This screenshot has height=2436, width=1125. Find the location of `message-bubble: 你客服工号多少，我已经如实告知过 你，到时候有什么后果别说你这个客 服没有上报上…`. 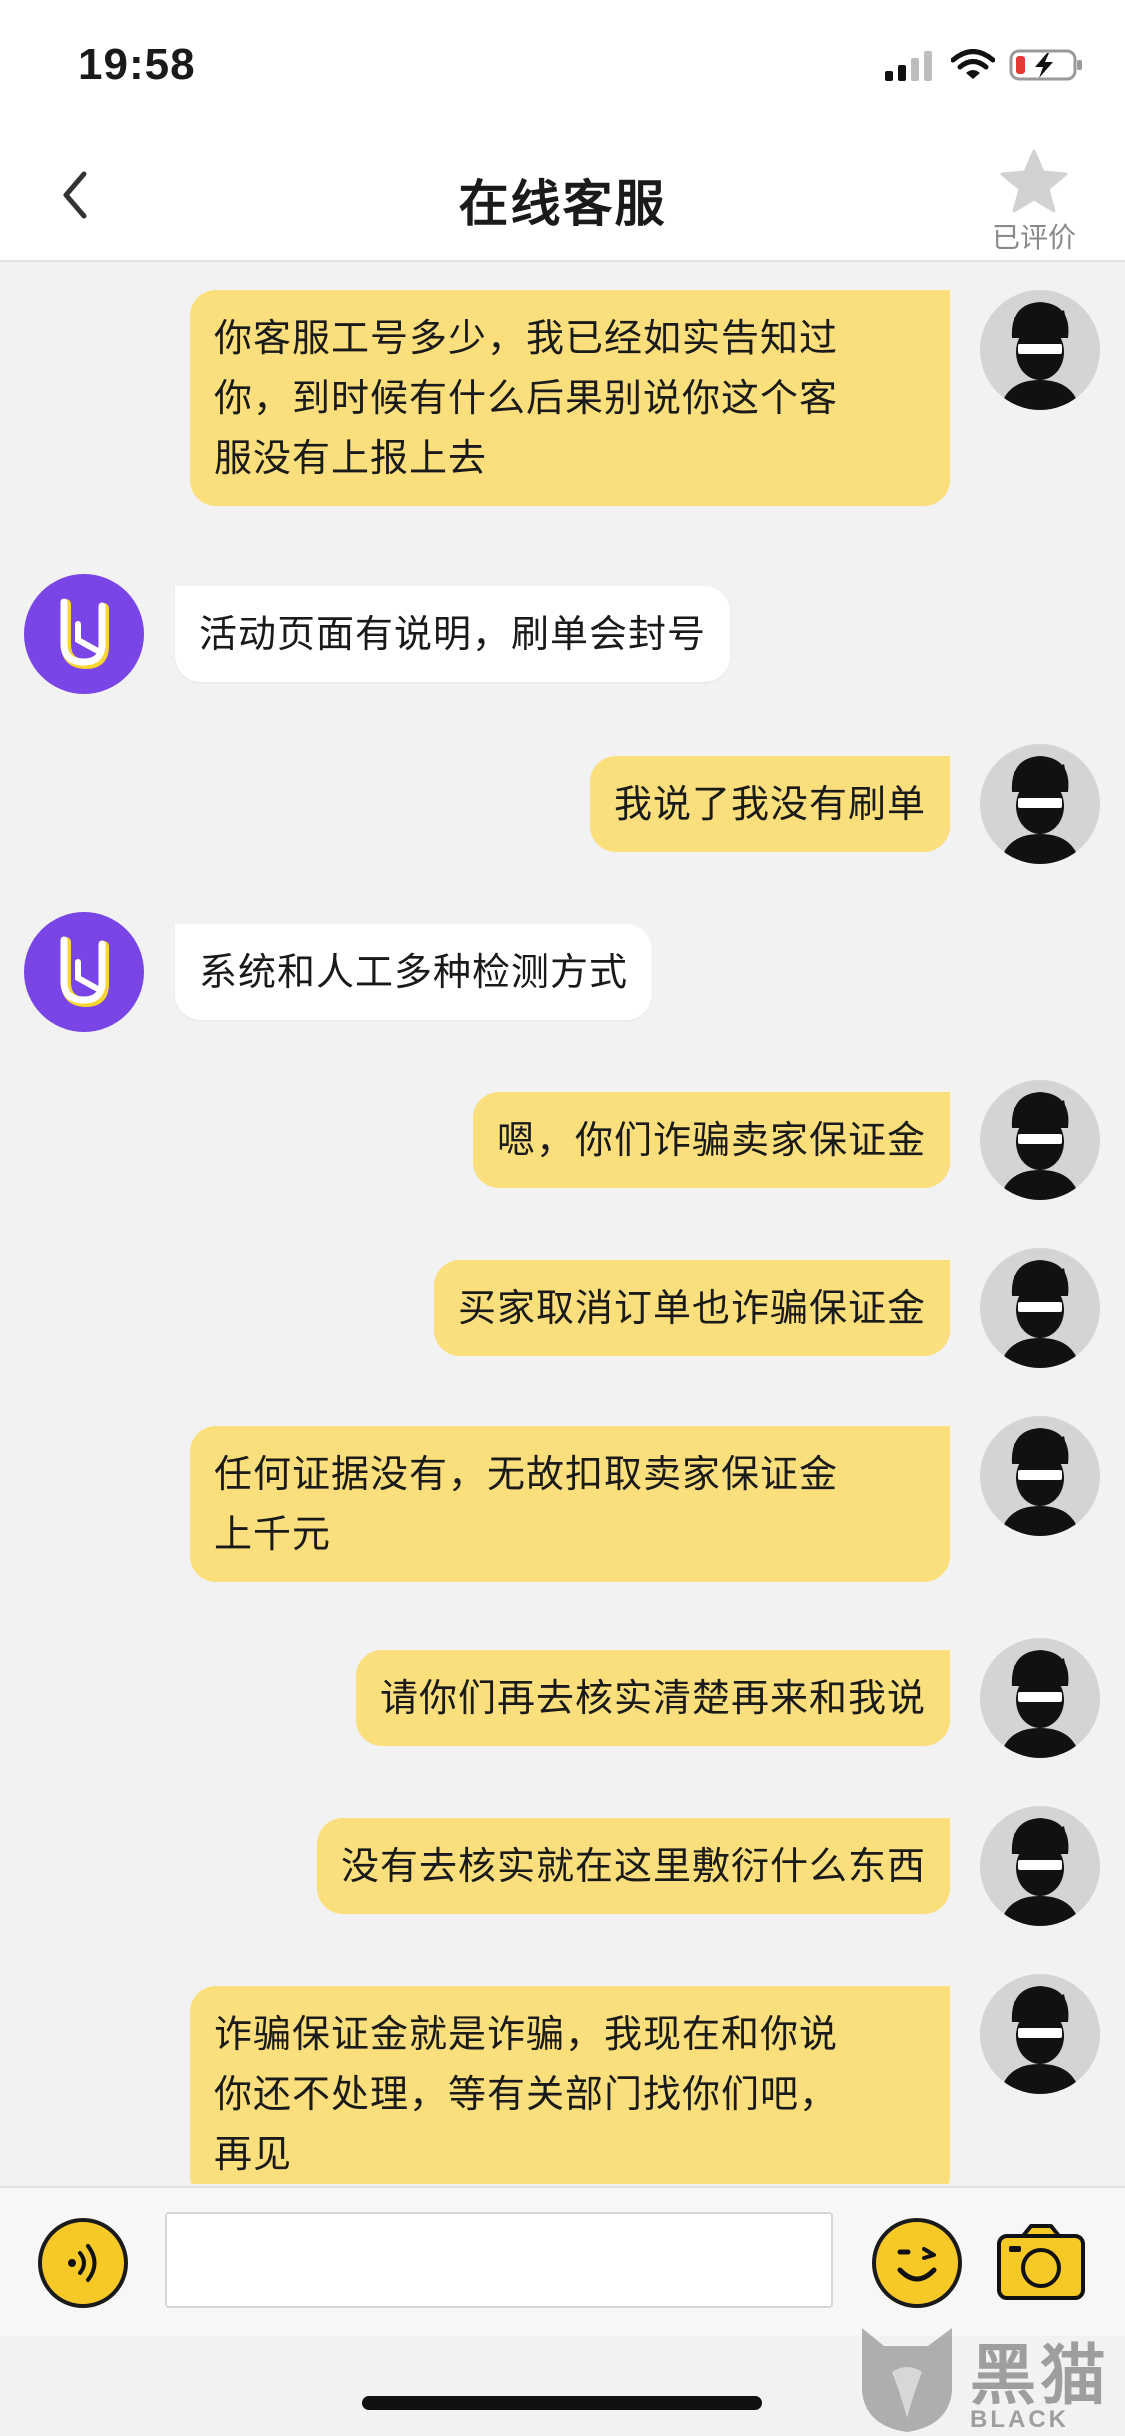

message-bubble: 你客服工号多少，我已经如实告知过 你，到时候有什么后果别说你这个客 服没有上报上… is located at coordinates (570, 398).